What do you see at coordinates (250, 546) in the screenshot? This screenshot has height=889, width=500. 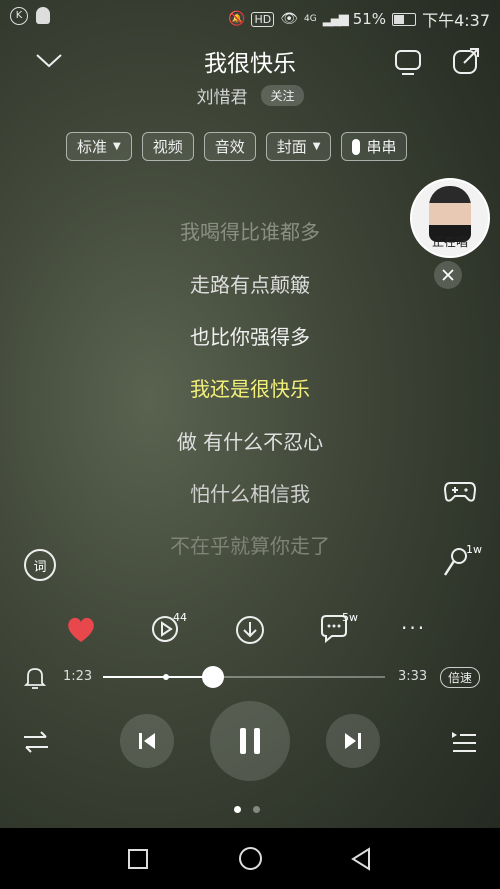 I see `lyric-line: 不在乎就算你走了` at bounding box center [250, 546].